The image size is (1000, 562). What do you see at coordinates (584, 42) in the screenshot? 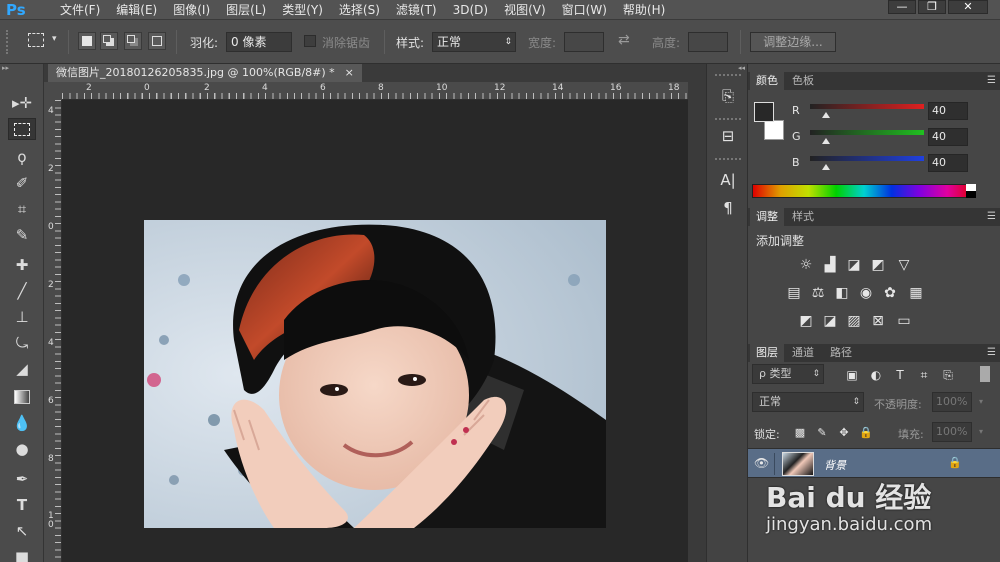
I see `width-input` at bounding box center [584, 42].